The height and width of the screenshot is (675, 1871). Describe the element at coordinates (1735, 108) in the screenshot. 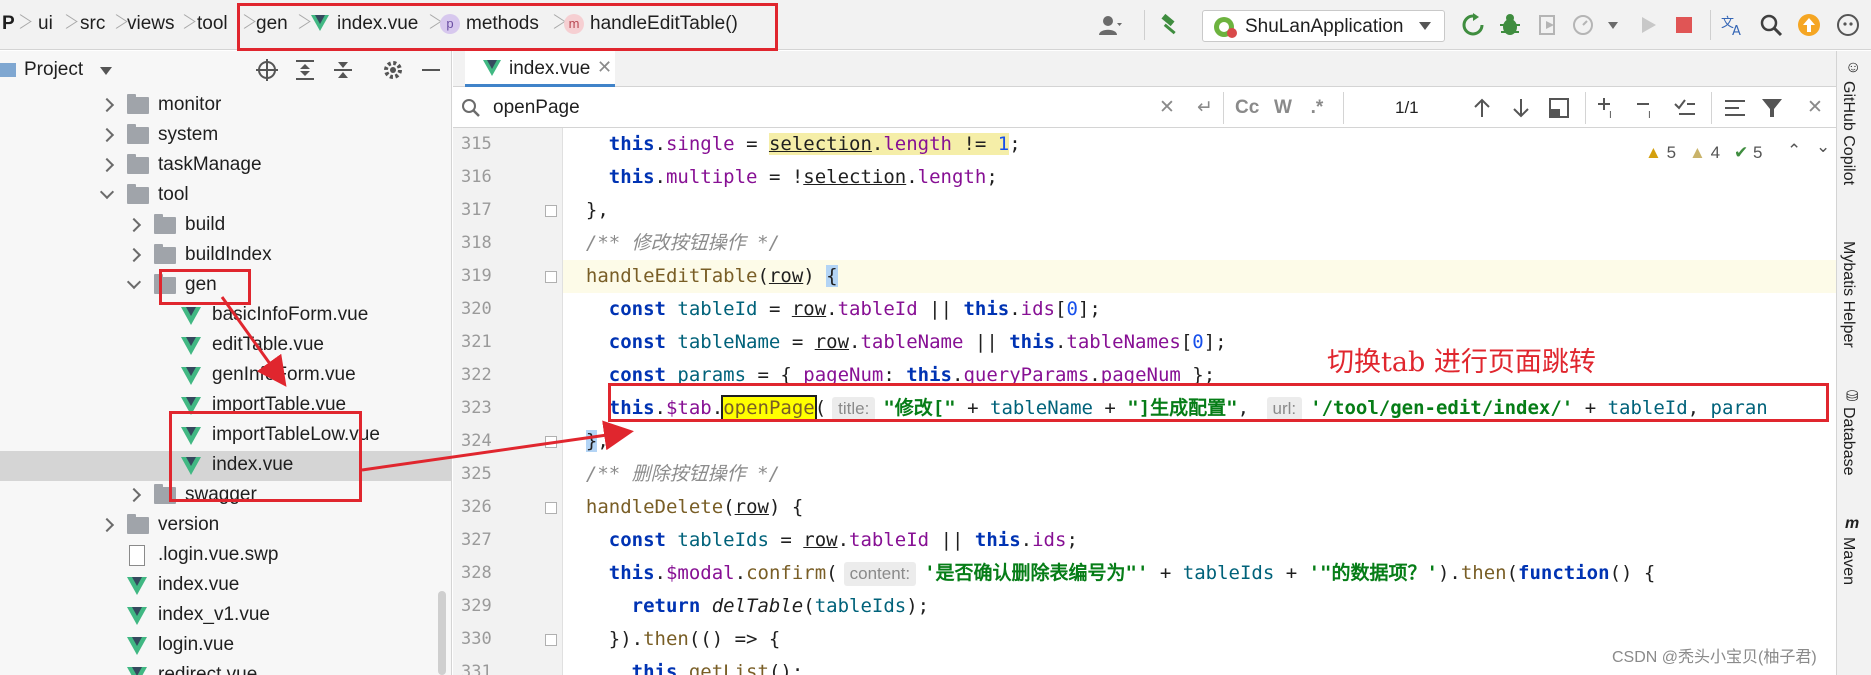

I see `filter-options-icon` at that location.